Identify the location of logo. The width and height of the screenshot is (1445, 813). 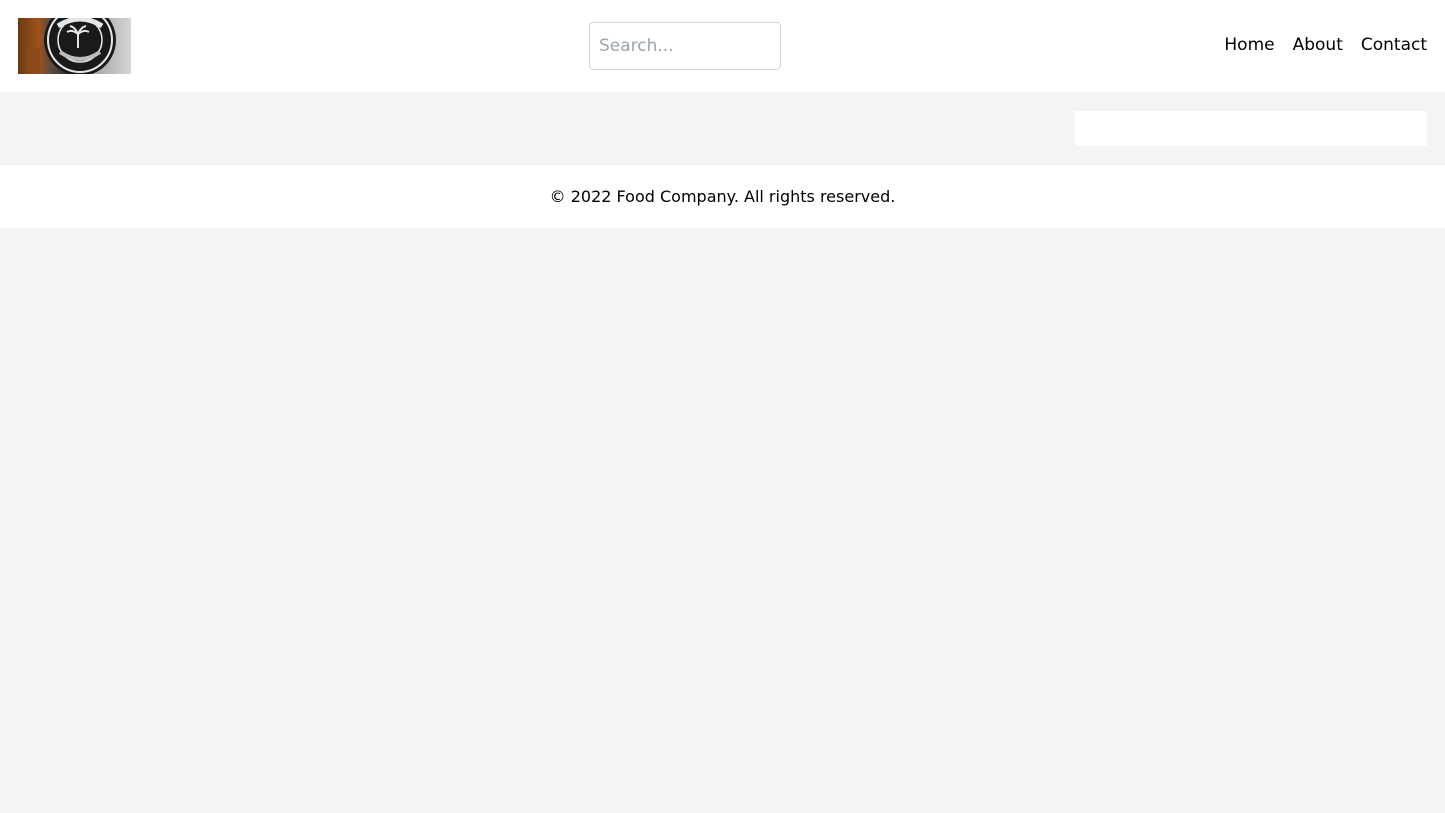
(74, 46).